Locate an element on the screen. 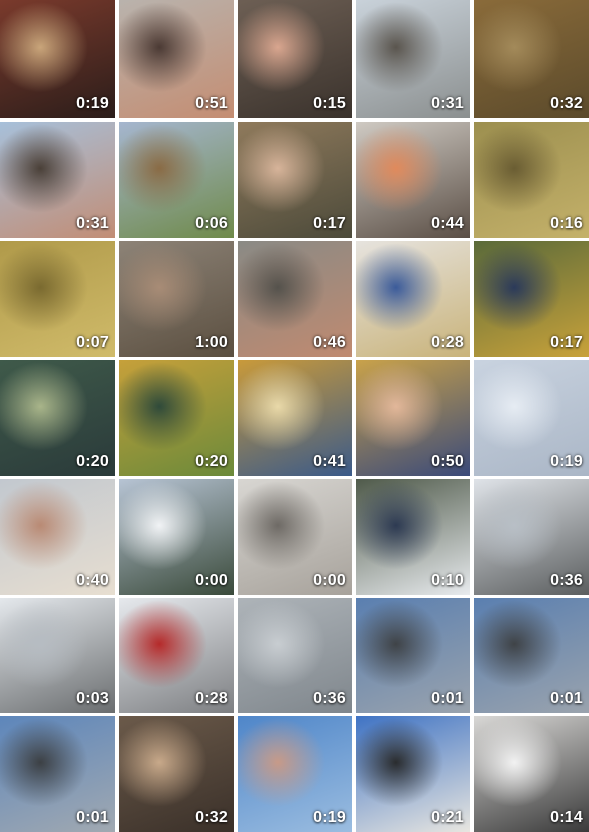 This screenshot has height=832, width=589. video-duration-label: 1:00 is located at coordinates (211, 342).